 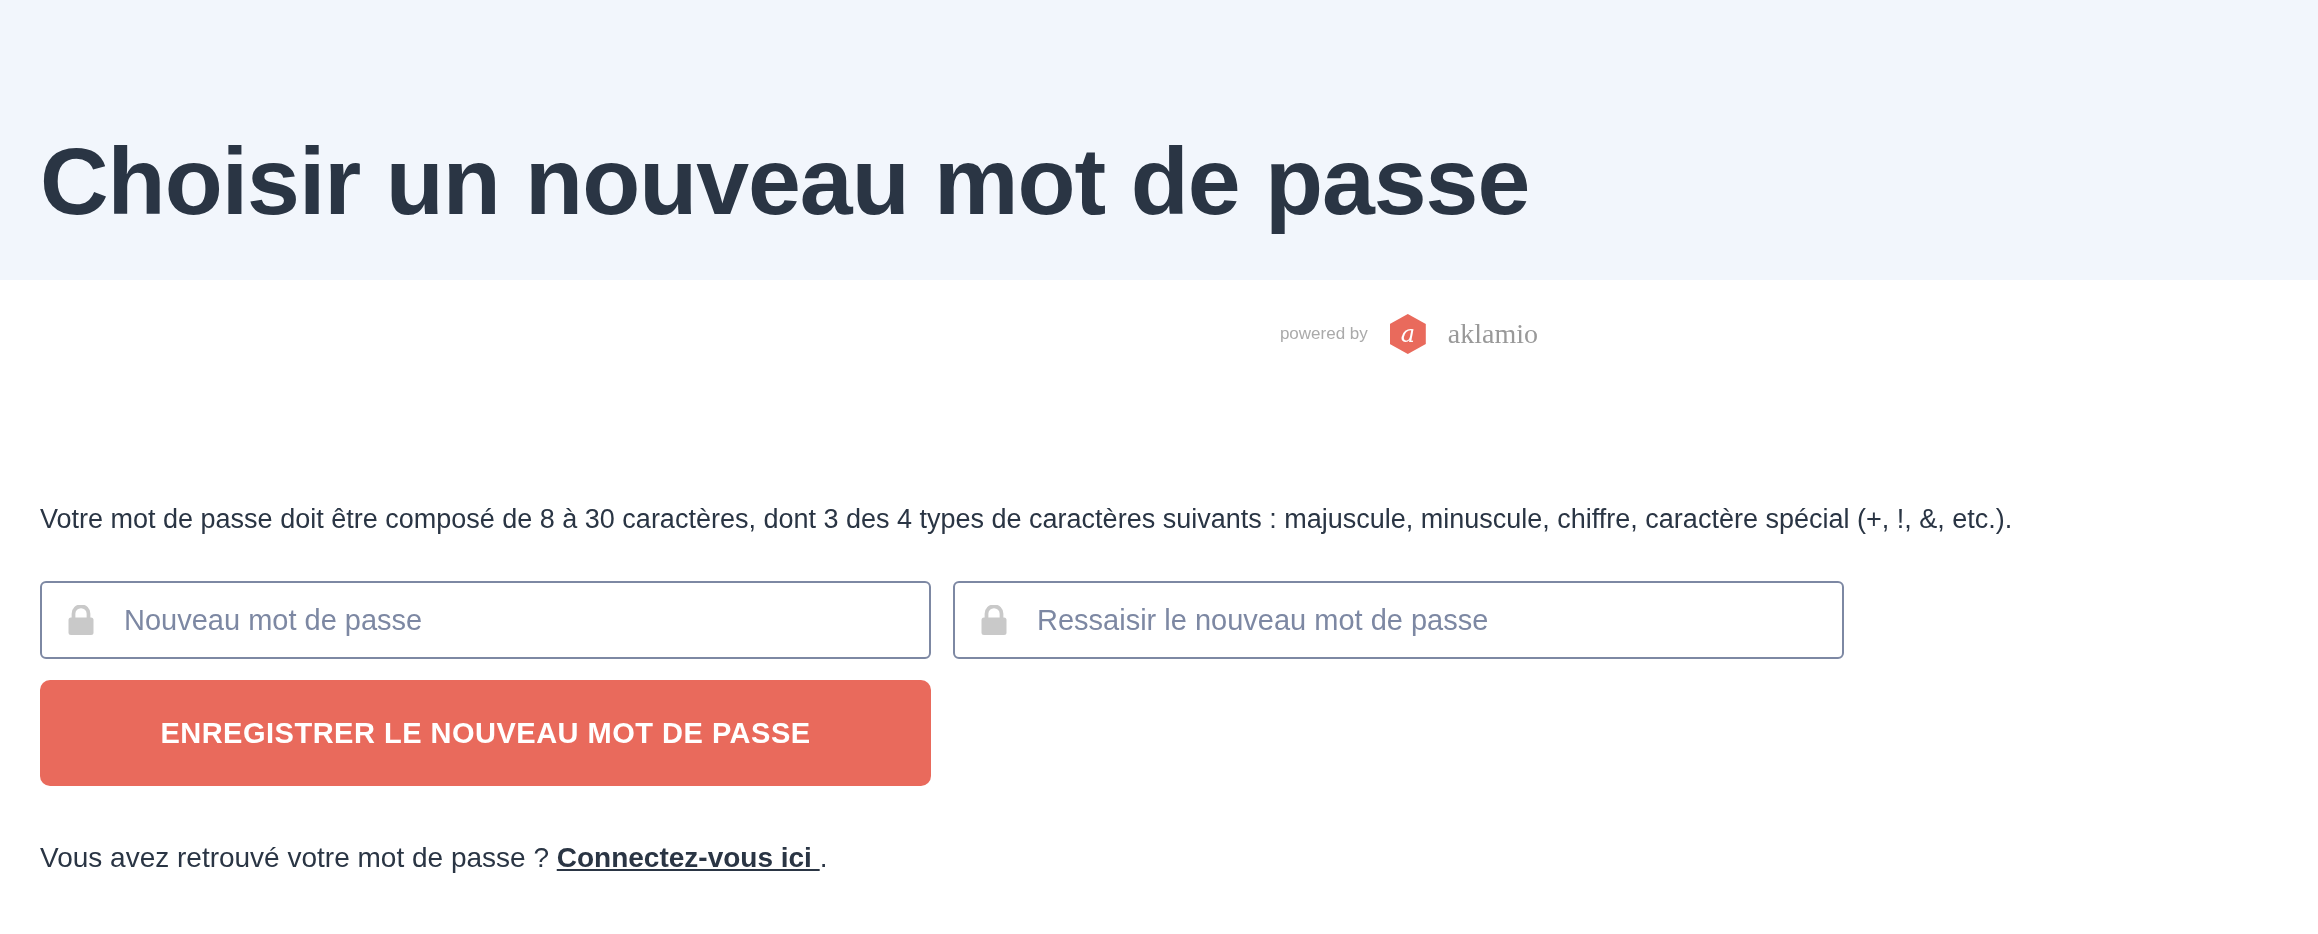 What do you see at coordinates (1323, 334) in the screenshot?
I see `powered-by-label: powered by` at bounding box center [1323, 334].